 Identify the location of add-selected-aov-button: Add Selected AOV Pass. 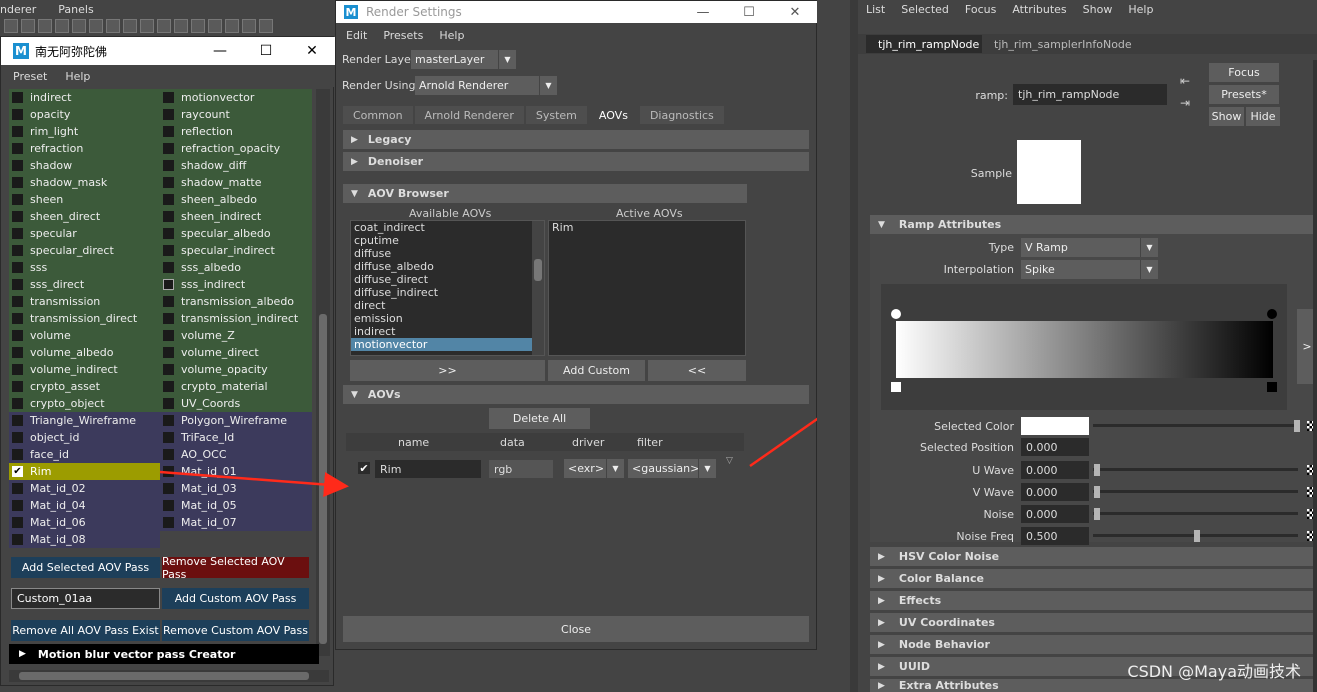
(85, 567).